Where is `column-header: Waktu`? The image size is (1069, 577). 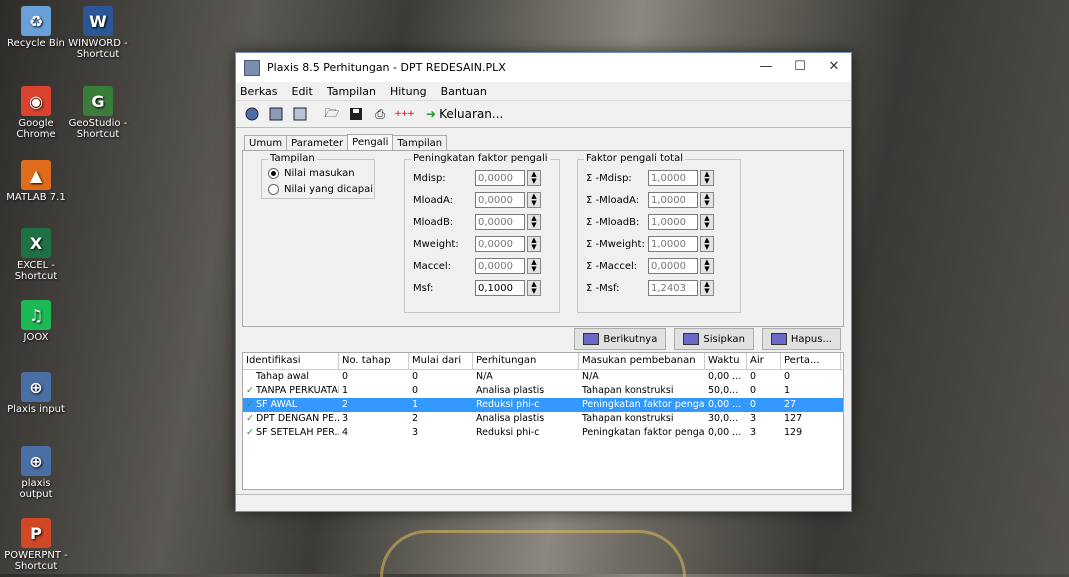
column-header: Waktu is located at coordinates (726, 361).